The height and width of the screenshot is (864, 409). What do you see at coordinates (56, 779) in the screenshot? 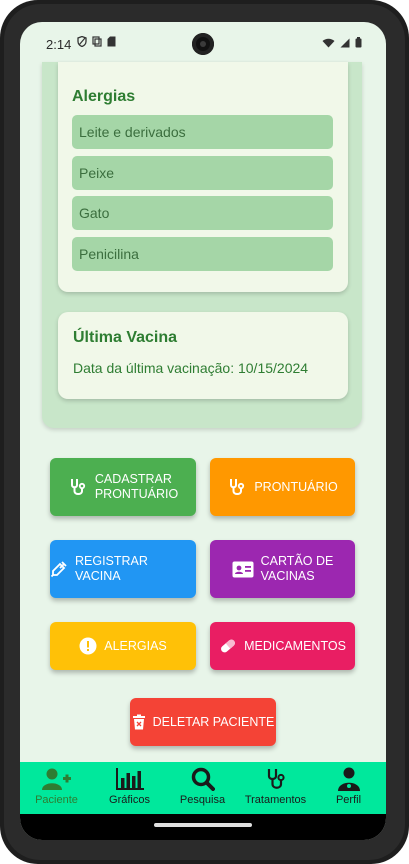
I see `user-plus-icon` at bounding box center [56, 779].